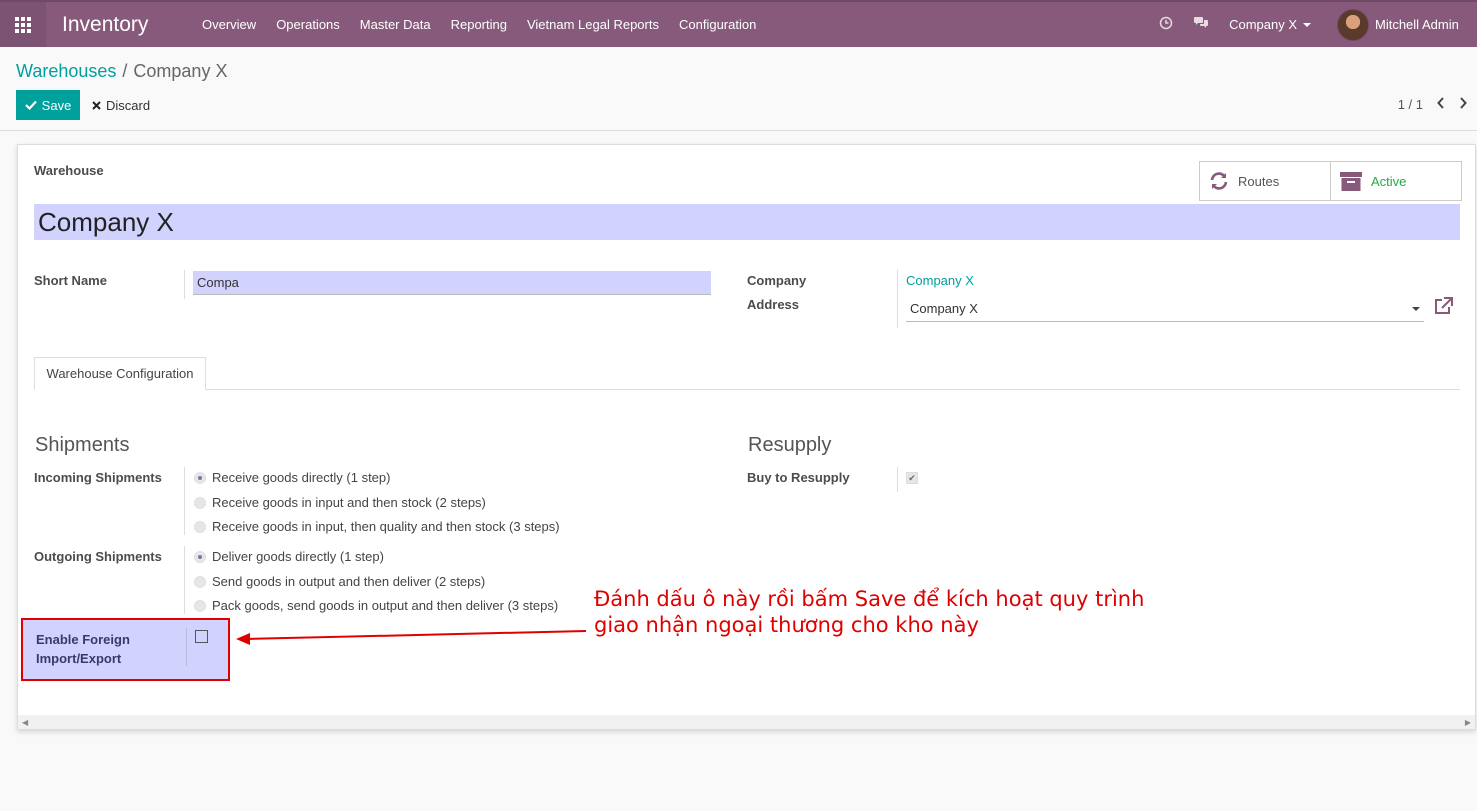 The image size is (1477, 811). Describe the element at coordinates (301, 477) in the screenshot. I see `radio-label: Receive goods directly (1 step)` at that location.